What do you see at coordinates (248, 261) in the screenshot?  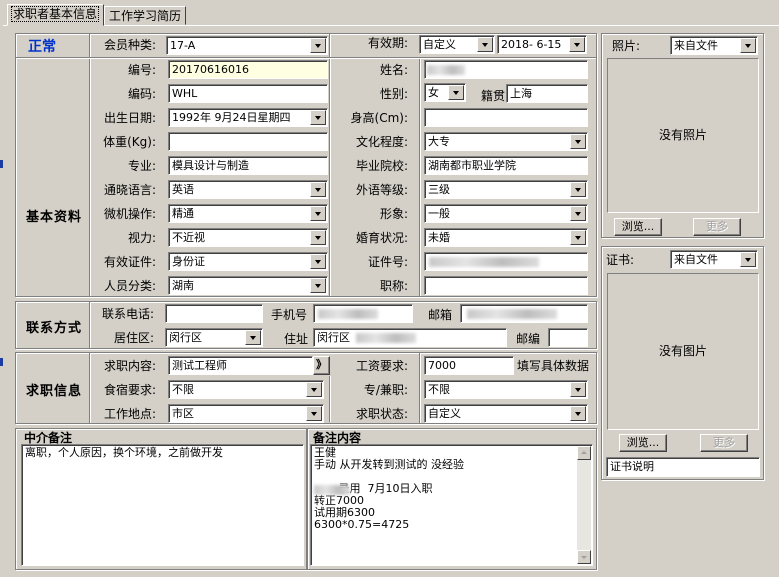 I see `id-type-select: 身份证` at bounding box center [248, 261].